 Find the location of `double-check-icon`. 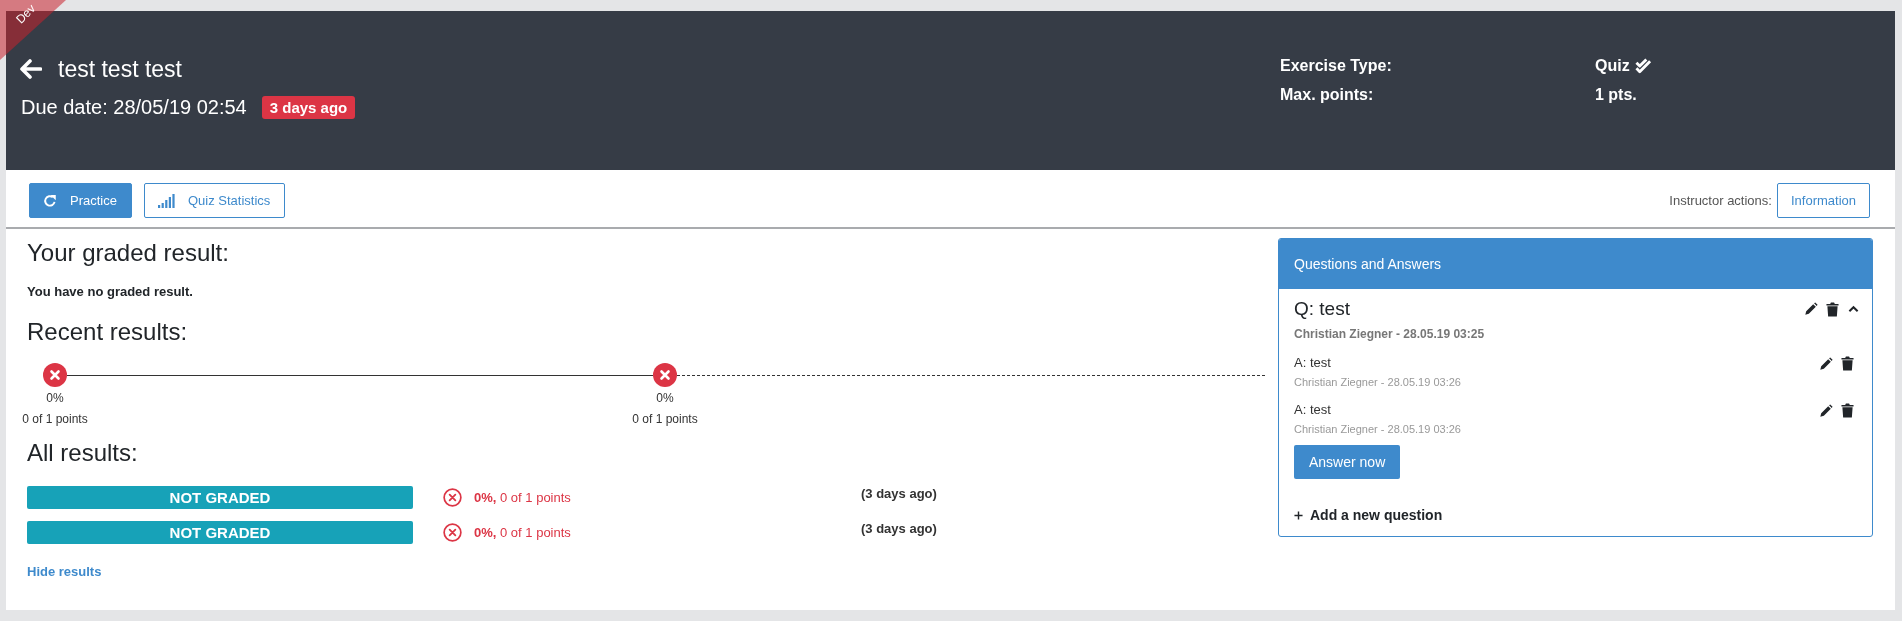

double-check-icon is located at coordinates (1643, 65).